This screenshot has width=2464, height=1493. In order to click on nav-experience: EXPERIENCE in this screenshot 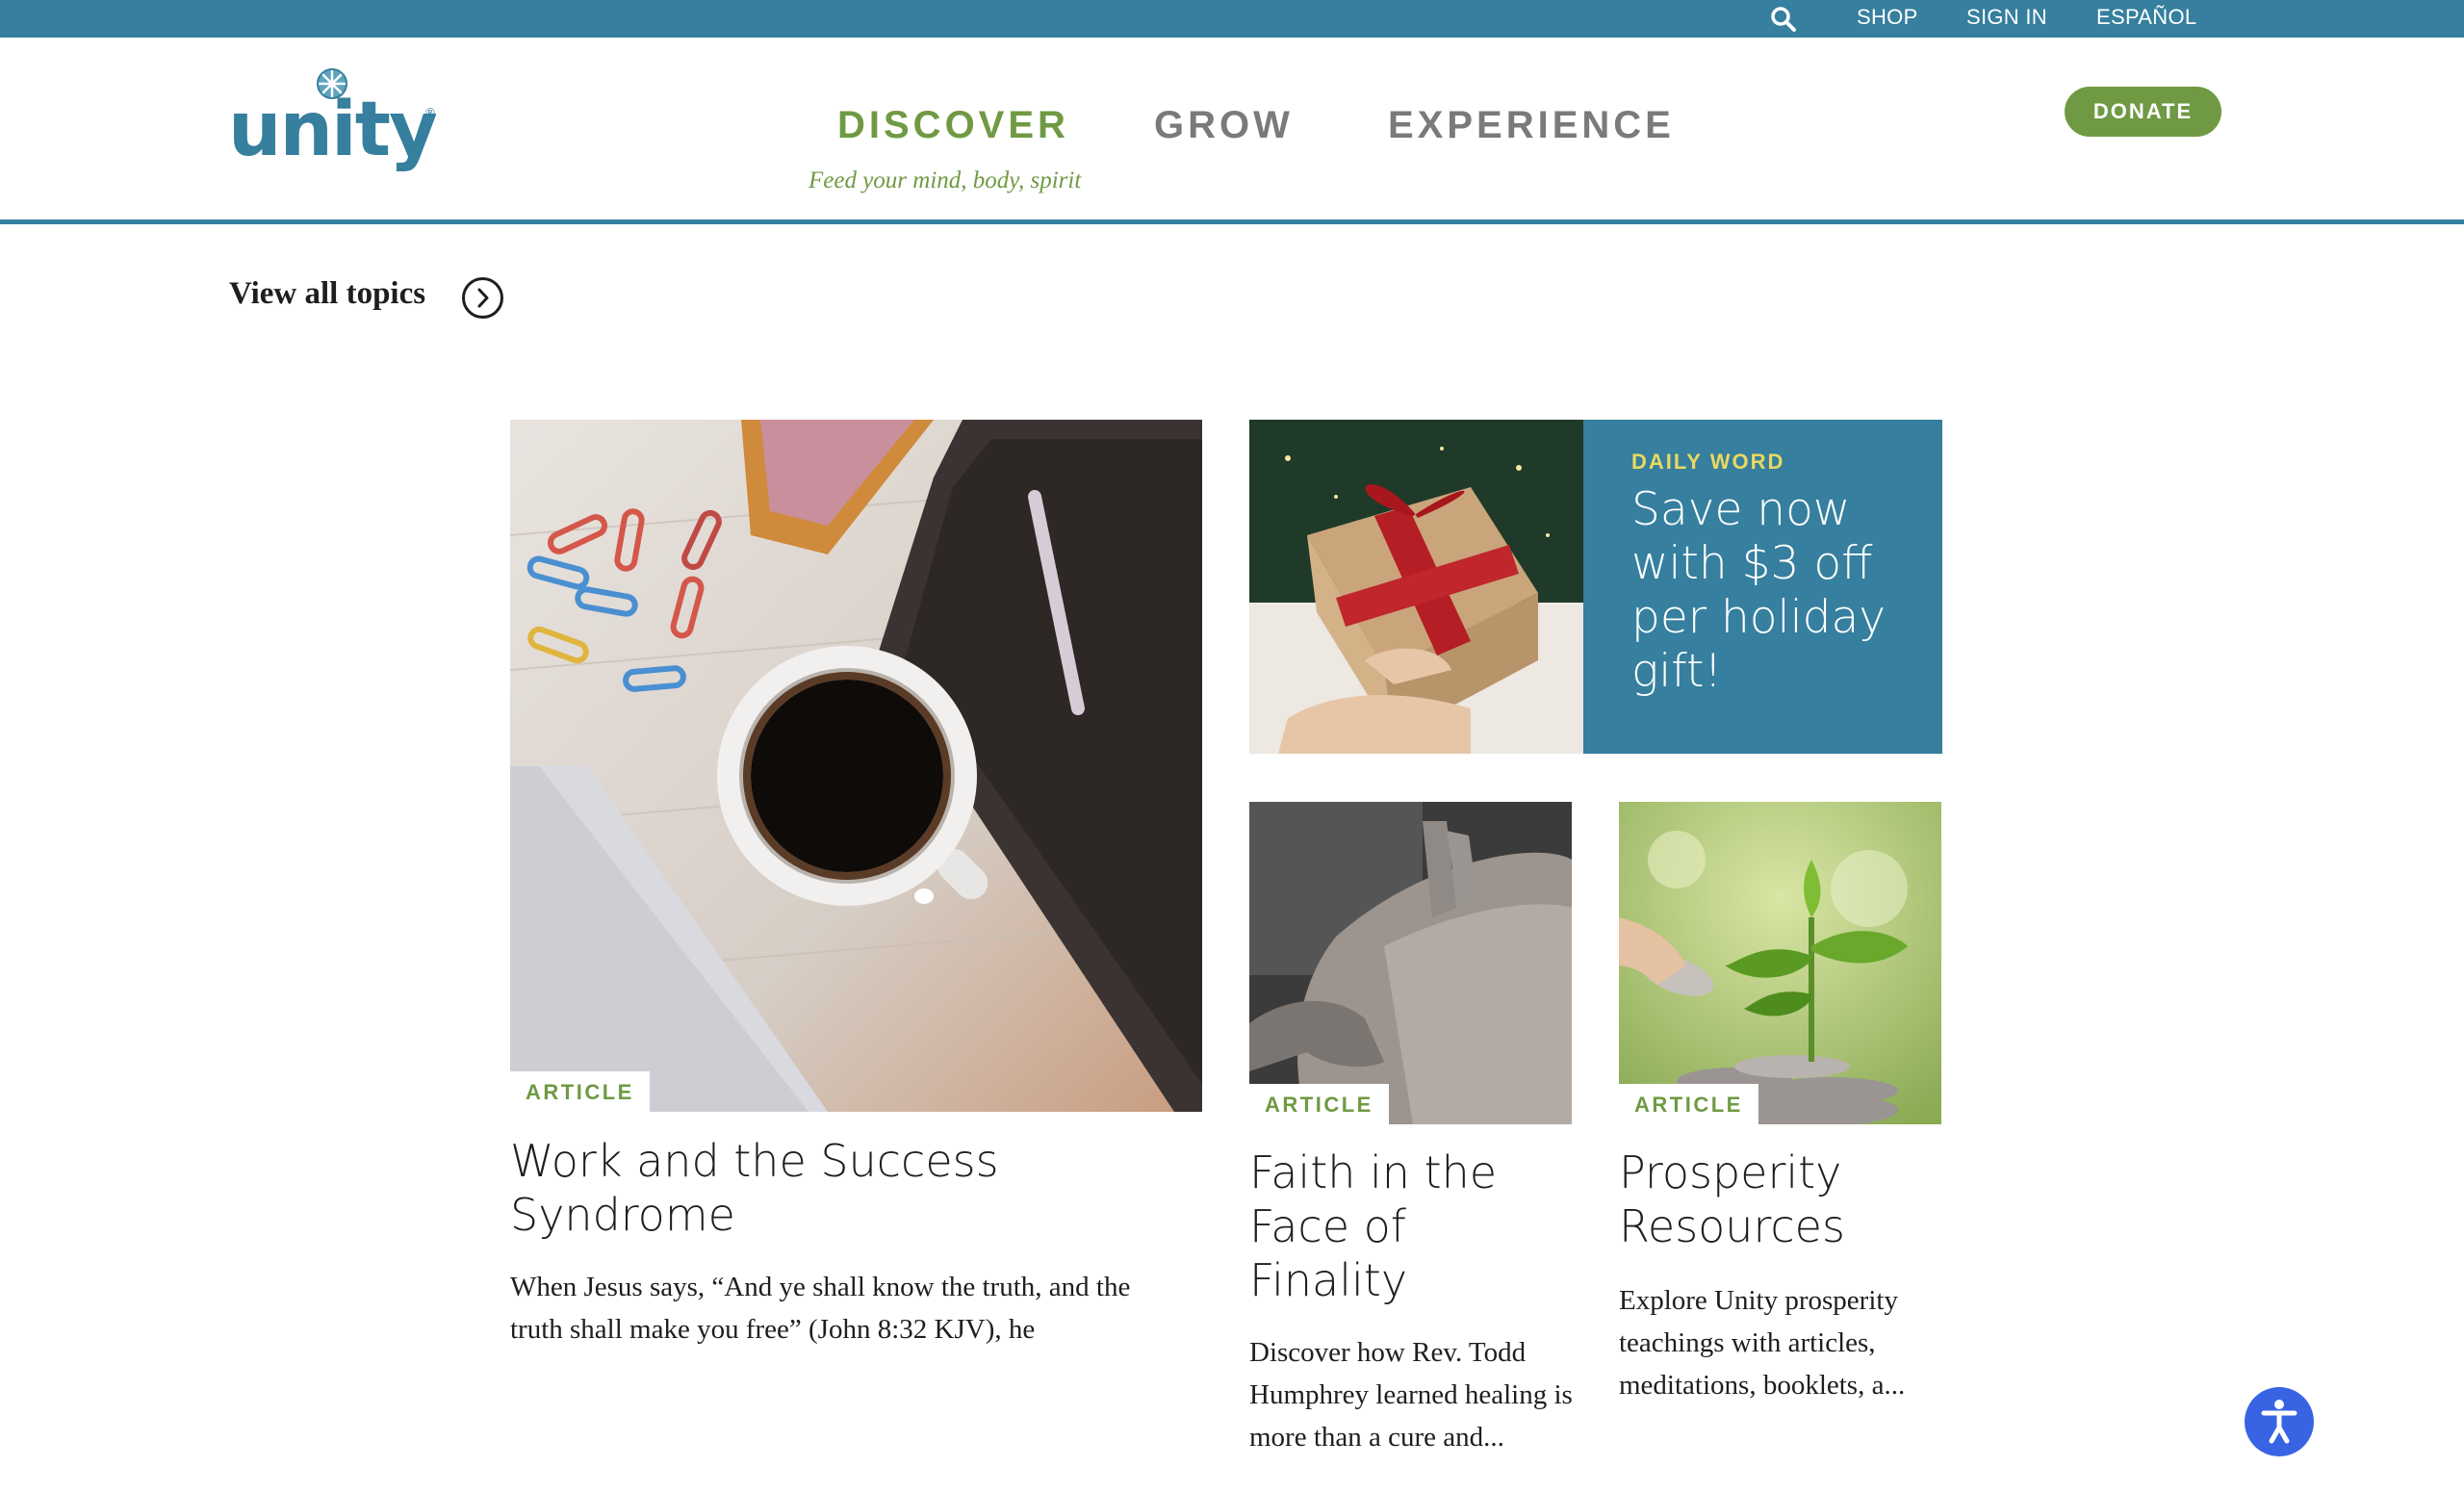, I will do `click(1531, 125)`.